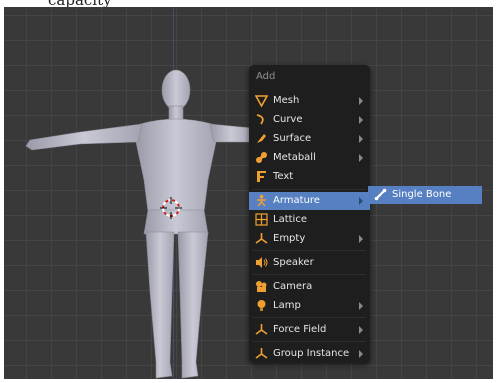 The image size is (497, 383). I want to click on bone-icon, so click(380, 194).